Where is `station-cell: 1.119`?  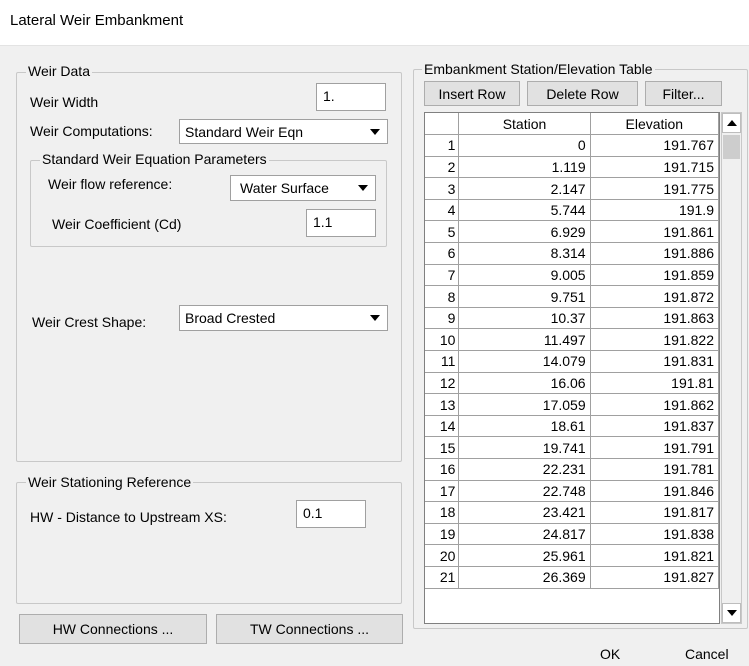 station-cell: 1.119 is located at coordinates (524, 167).